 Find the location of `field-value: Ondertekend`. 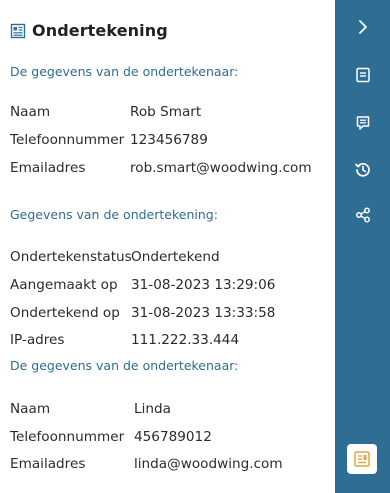

field-value: Ondertekend is located at coordinates (175, 257).